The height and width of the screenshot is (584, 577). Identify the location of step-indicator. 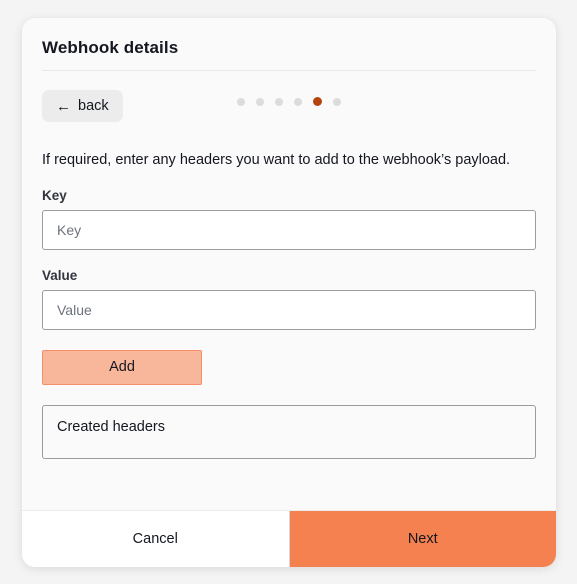
(289, 101).